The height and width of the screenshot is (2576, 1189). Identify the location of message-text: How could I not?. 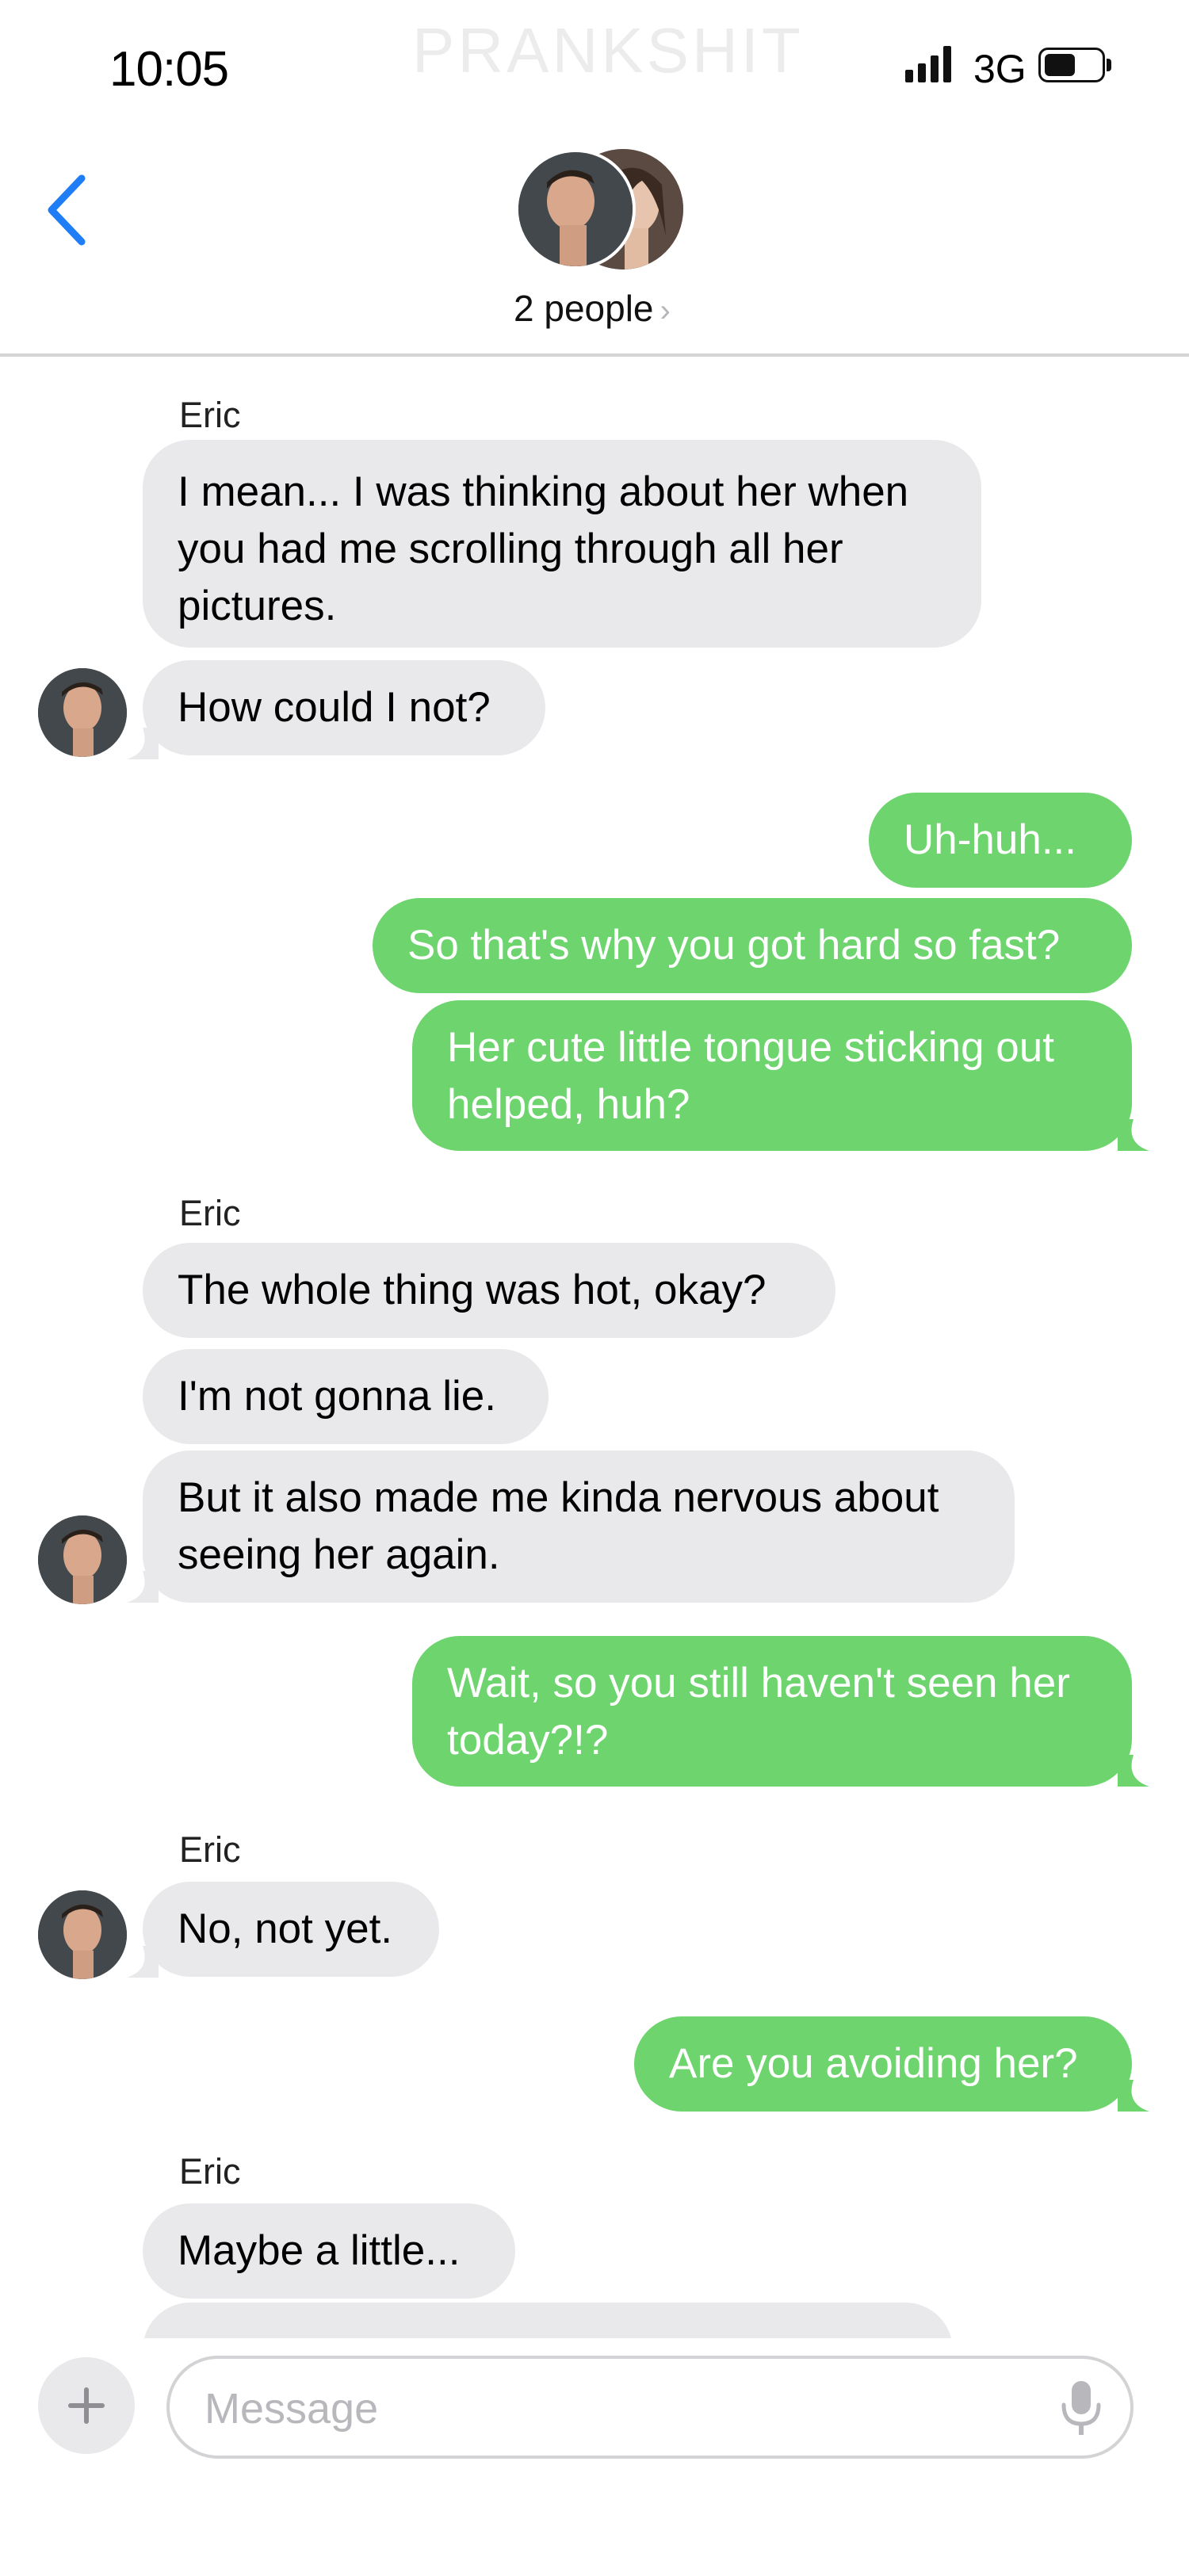
(334, 707).